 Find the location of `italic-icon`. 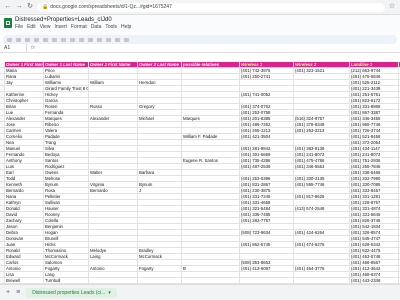

italic-icon is located at coordinates (90, 39).